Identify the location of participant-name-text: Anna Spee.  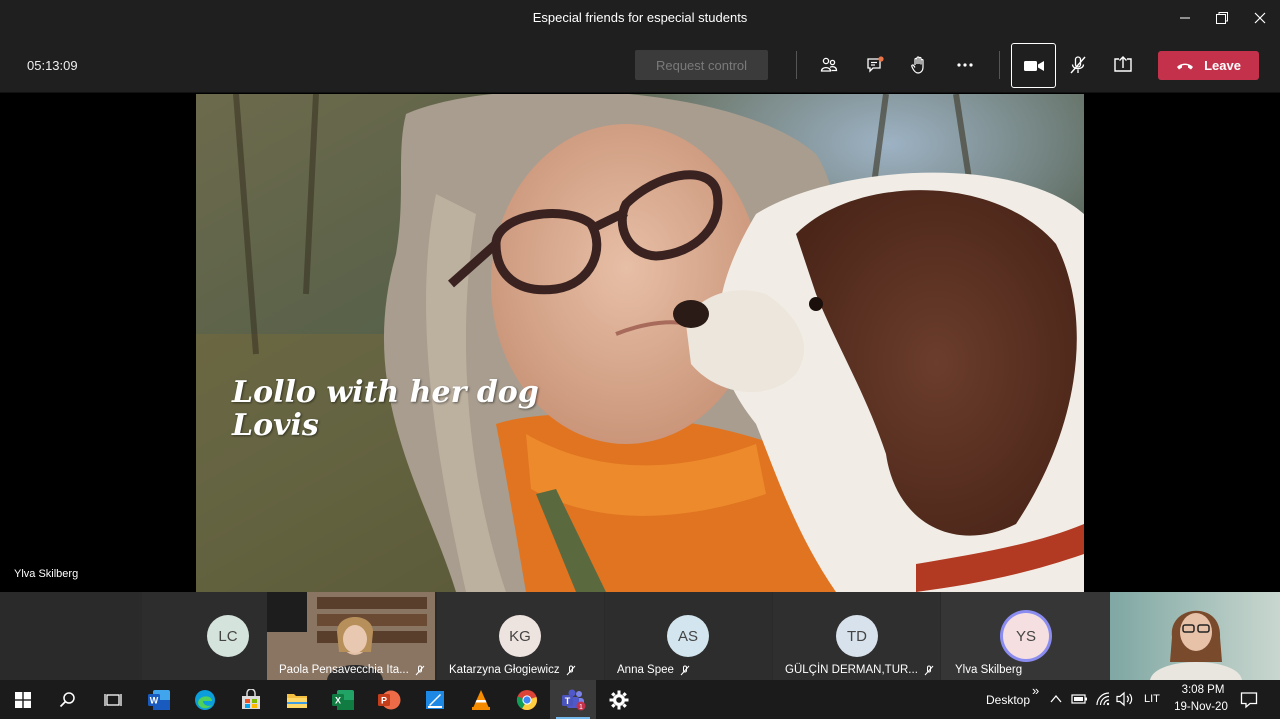
(645, 670).